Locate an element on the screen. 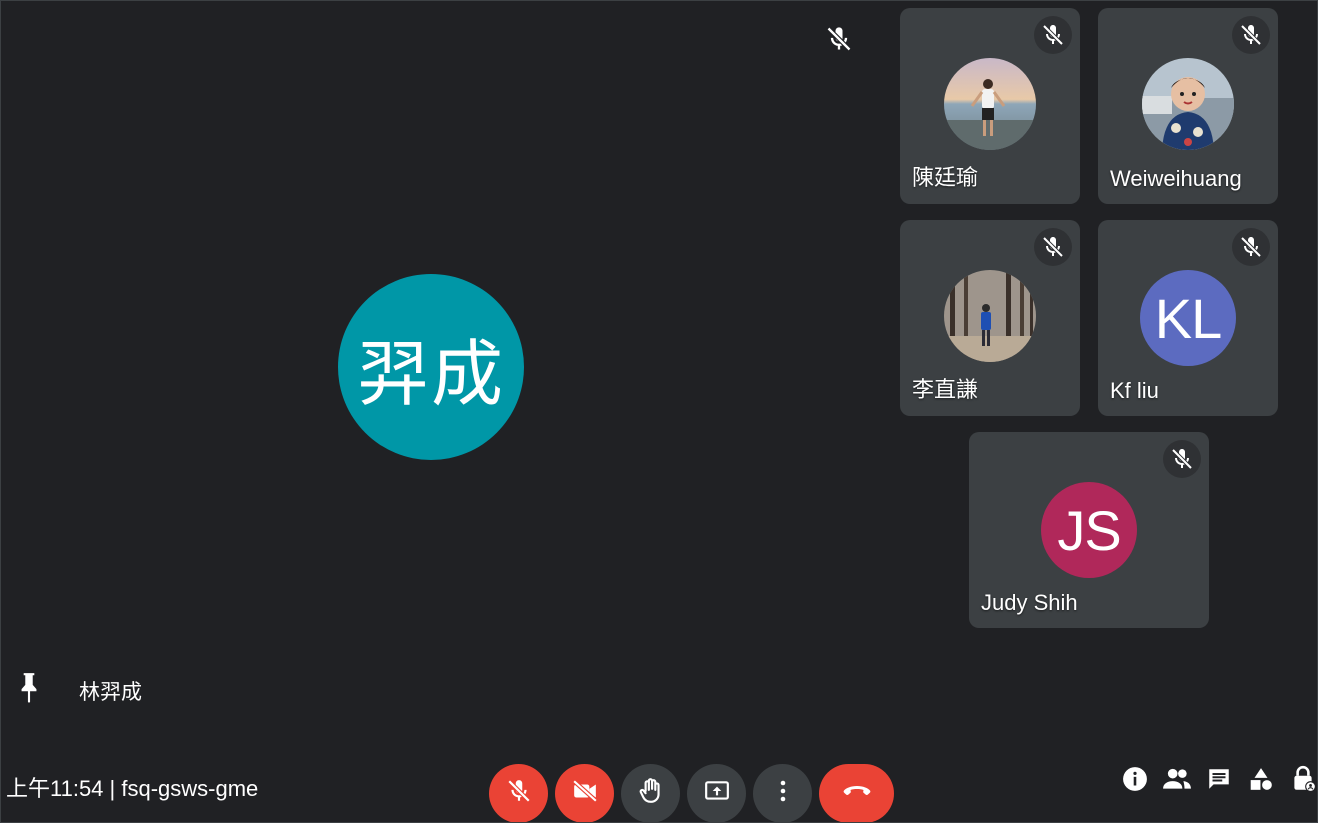 The height and width of the screenshot is (823, 1318). meeting-details-button is located at coordinates (1135, 781).